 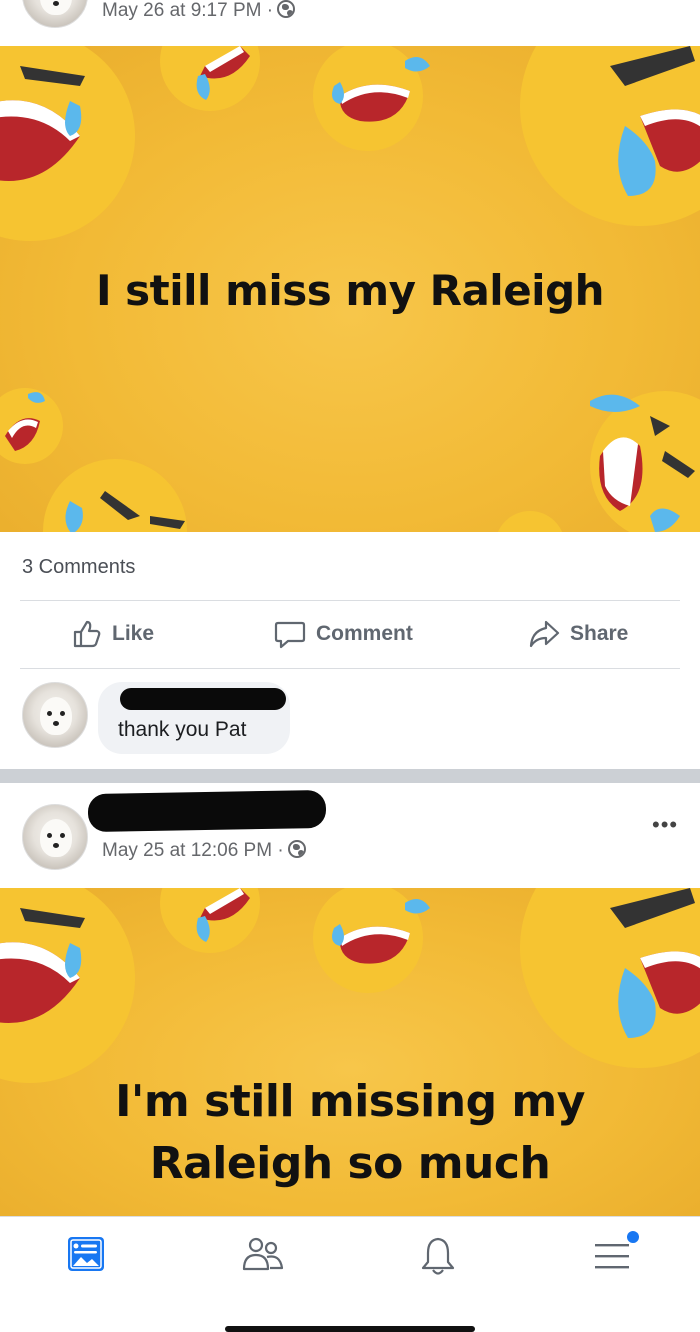 What do you see at coordinates (193, 850) in the screenshot?
I see `post-2-timestamp-text: May 25 at 12:06 PM ·` at bounding box center [193, 850].